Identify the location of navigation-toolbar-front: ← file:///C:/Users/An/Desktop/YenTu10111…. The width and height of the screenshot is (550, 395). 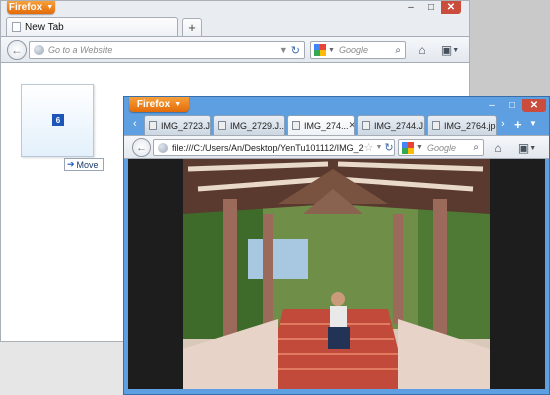
(336, 147).